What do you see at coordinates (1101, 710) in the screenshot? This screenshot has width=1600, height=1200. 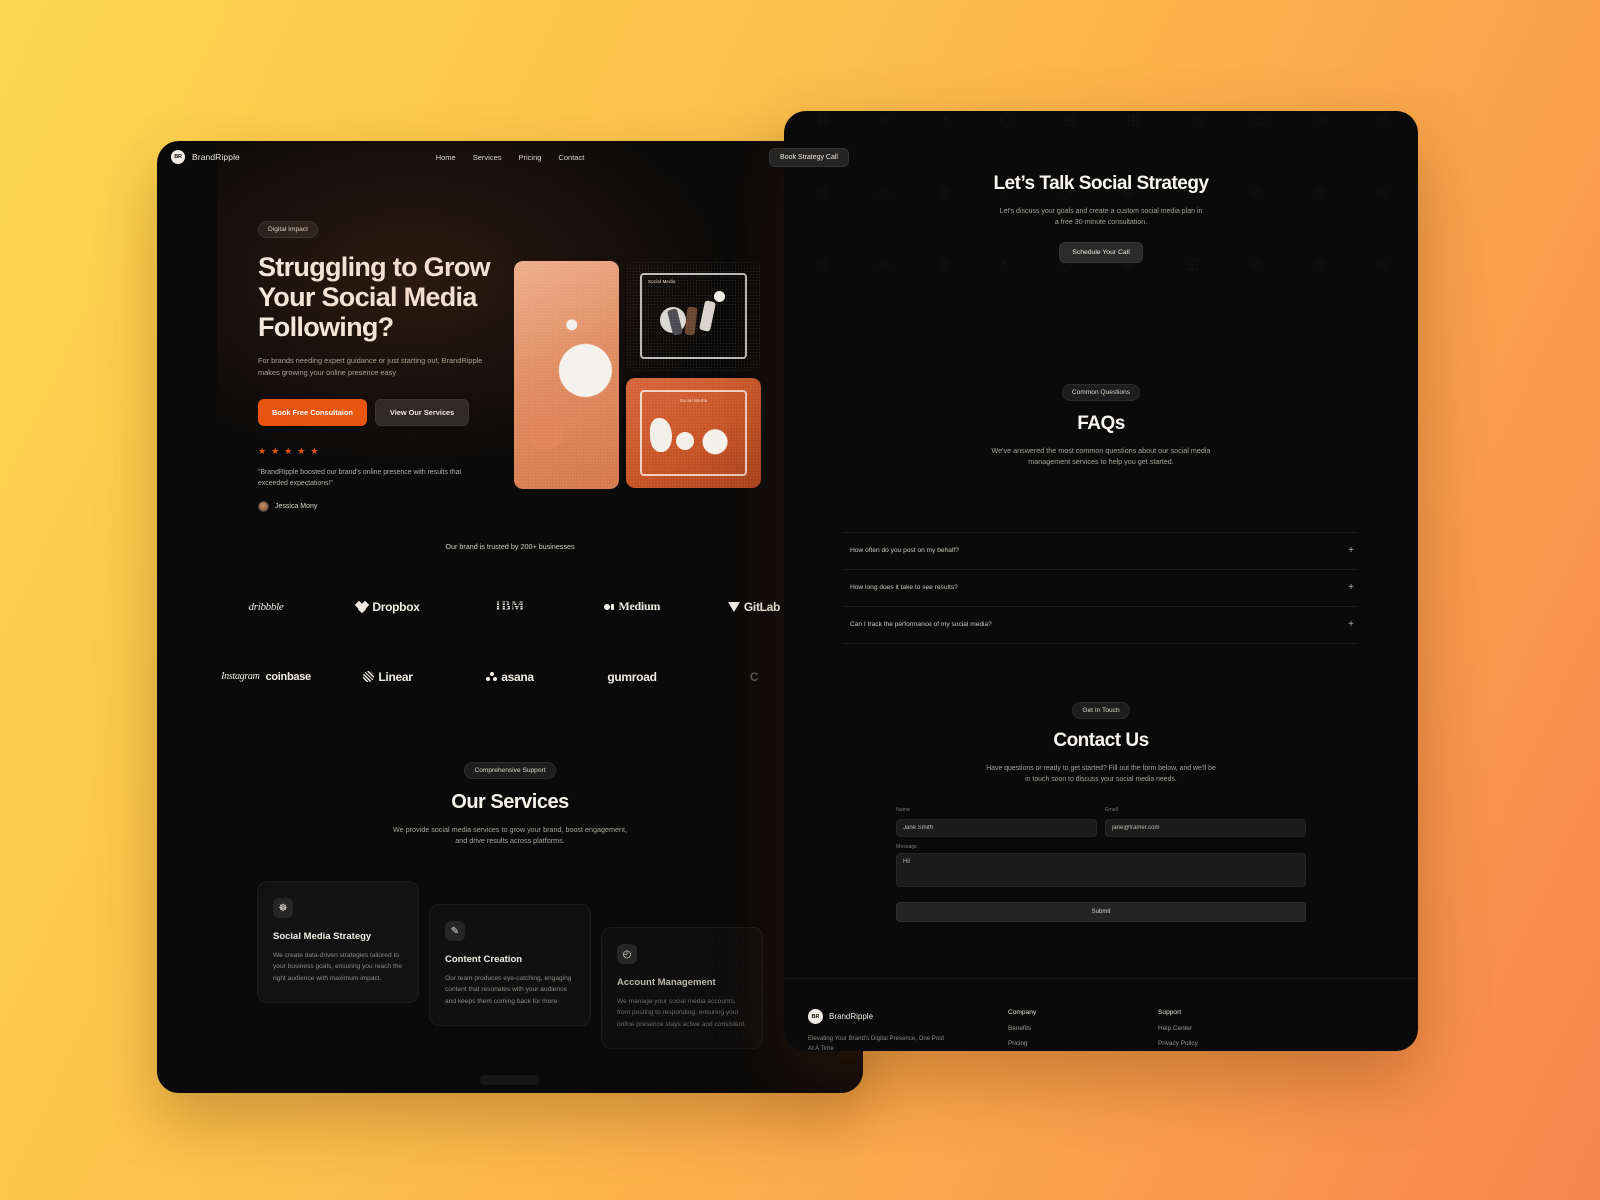 I see `contact-badge: Get In Touch` at bounding box center [1101, 710].